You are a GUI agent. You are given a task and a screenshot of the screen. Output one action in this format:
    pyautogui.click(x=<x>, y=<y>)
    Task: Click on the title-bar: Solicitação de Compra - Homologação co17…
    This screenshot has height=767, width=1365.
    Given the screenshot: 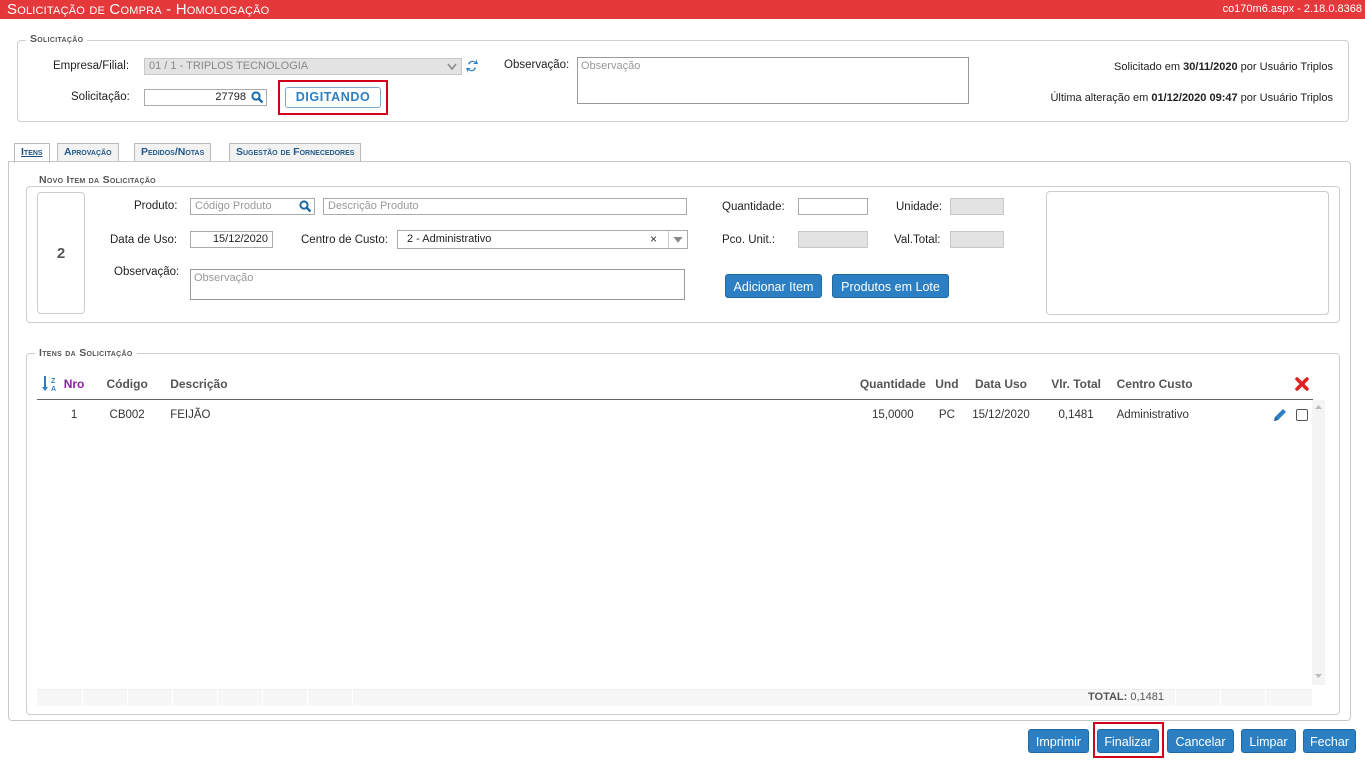 What is the action you would take?
    pyautogui.click(x=682, y=9)
    